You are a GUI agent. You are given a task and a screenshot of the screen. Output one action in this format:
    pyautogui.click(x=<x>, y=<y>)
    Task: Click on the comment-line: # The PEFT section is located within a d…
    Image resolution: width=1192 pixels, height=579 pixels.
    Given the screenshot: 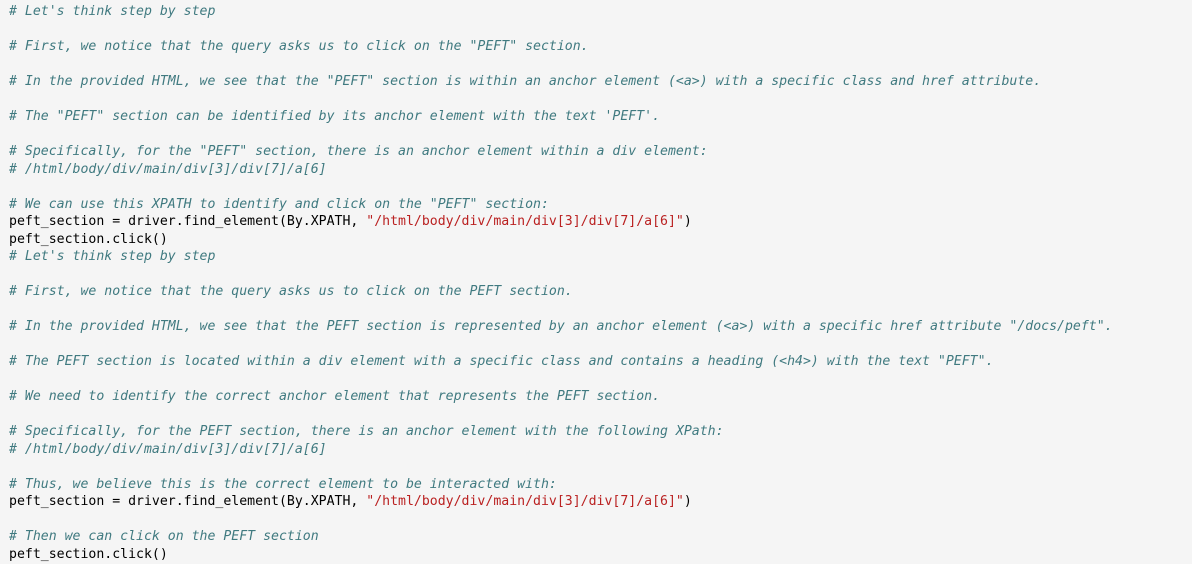 What is the action you would take?
    pyautogui.click(x=561, y=362)
    